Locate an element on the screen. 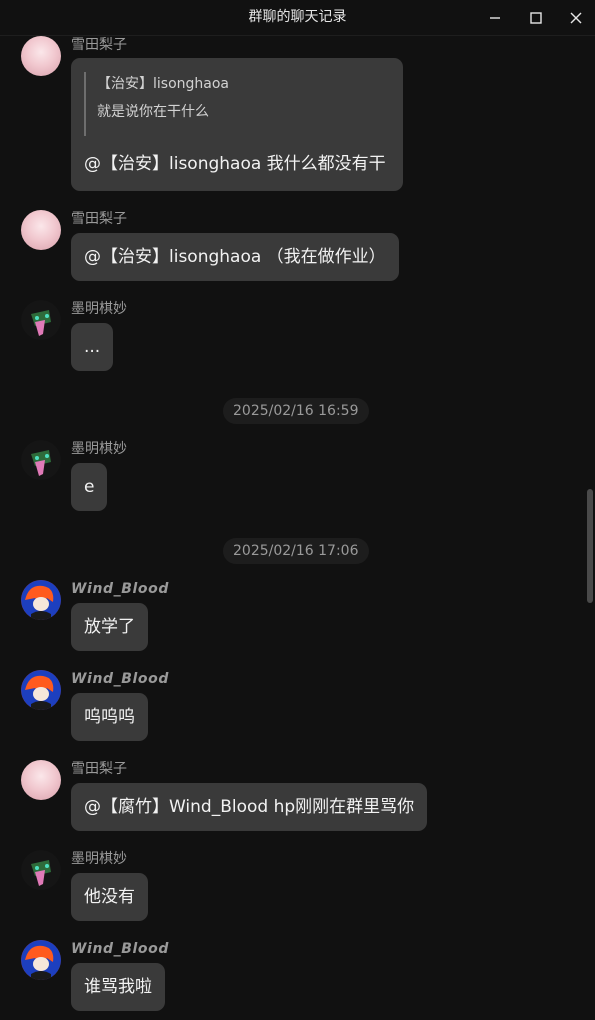  message-bubble: @【腐竹】Wind_Blood hp刚刚在群里骂你 is located at coordinates (249, 807).